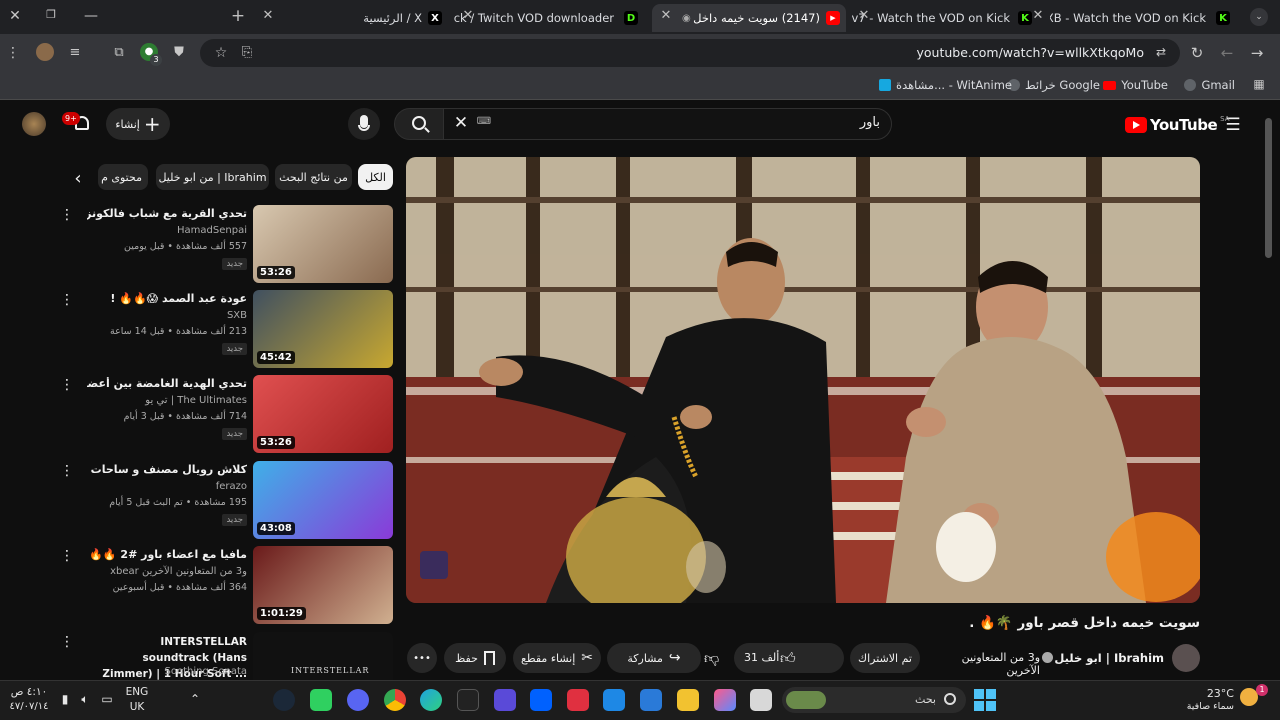  What do you see at coordinates (1054, 85) in the screenshot?
I see `bookmark-maps: خرائط Google` at bounding box center [1054, 85].